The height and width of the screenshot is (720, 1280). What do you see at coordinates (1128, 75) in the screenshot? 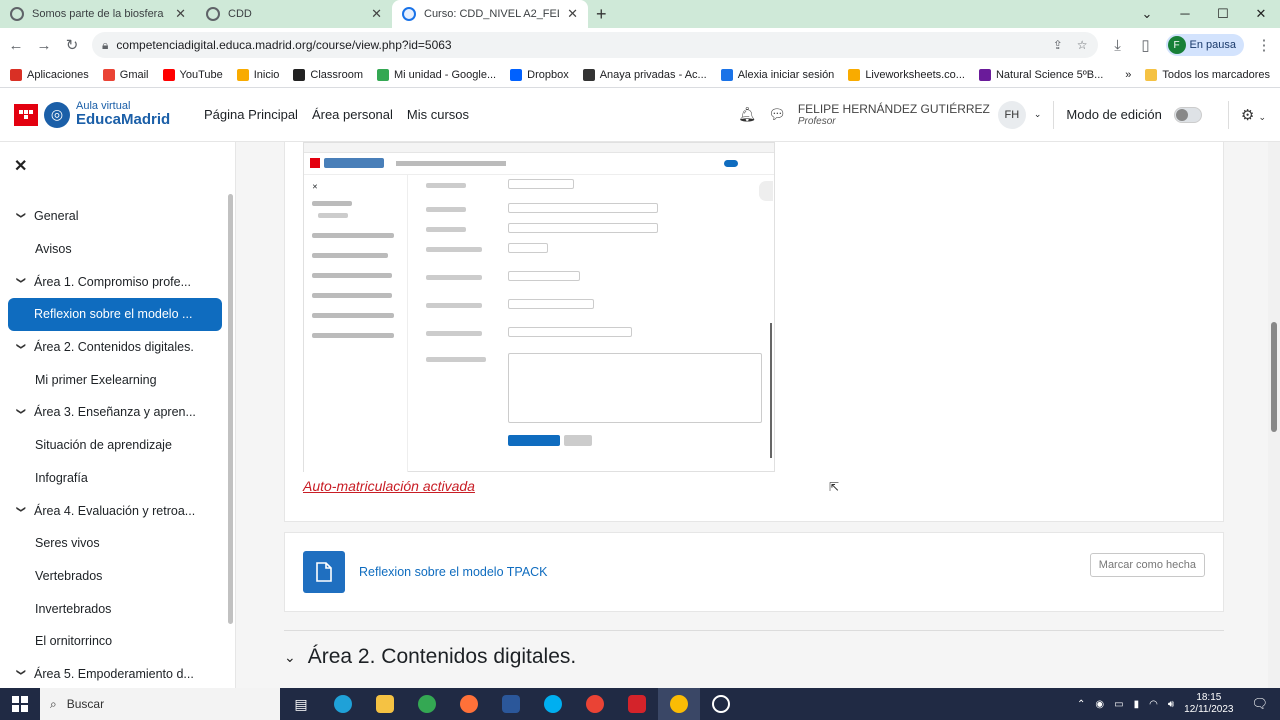
I see `more-bookmarks-icon: »` at bounding box center [1128, 75].